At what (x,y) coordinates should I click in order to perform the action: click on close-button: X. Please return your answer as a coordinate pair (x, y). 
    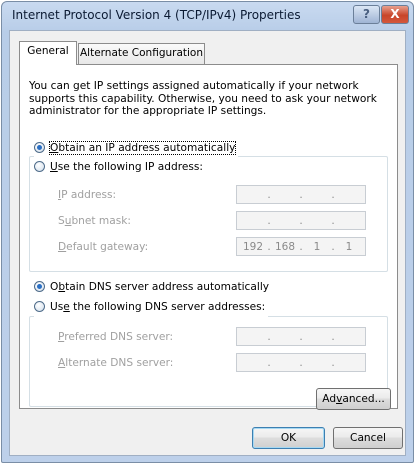
    Looking at the image, I should click on (395, 14).